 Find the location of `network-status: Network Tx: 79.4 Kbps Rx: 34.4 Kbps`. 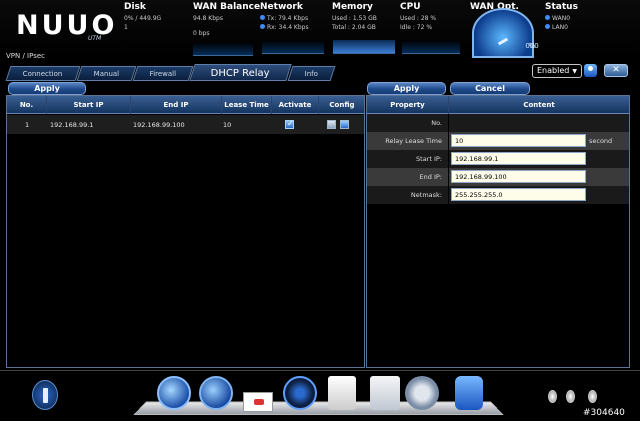

network-status: Network Tx: 79.4 Kbps Rx: 34.4 Kbps is located at coordinates (284, 17).